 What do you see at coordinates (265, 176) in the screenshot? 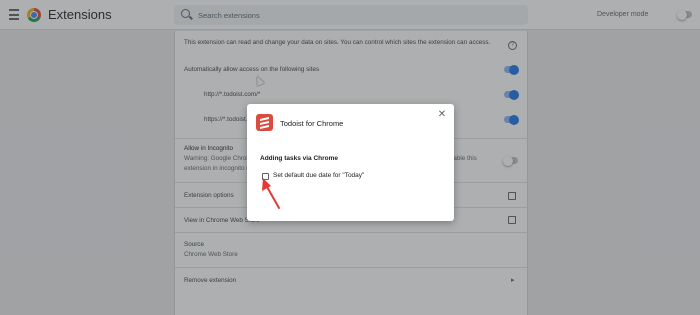
I see `due-date-checkbox` at bounding box center [265, 176].